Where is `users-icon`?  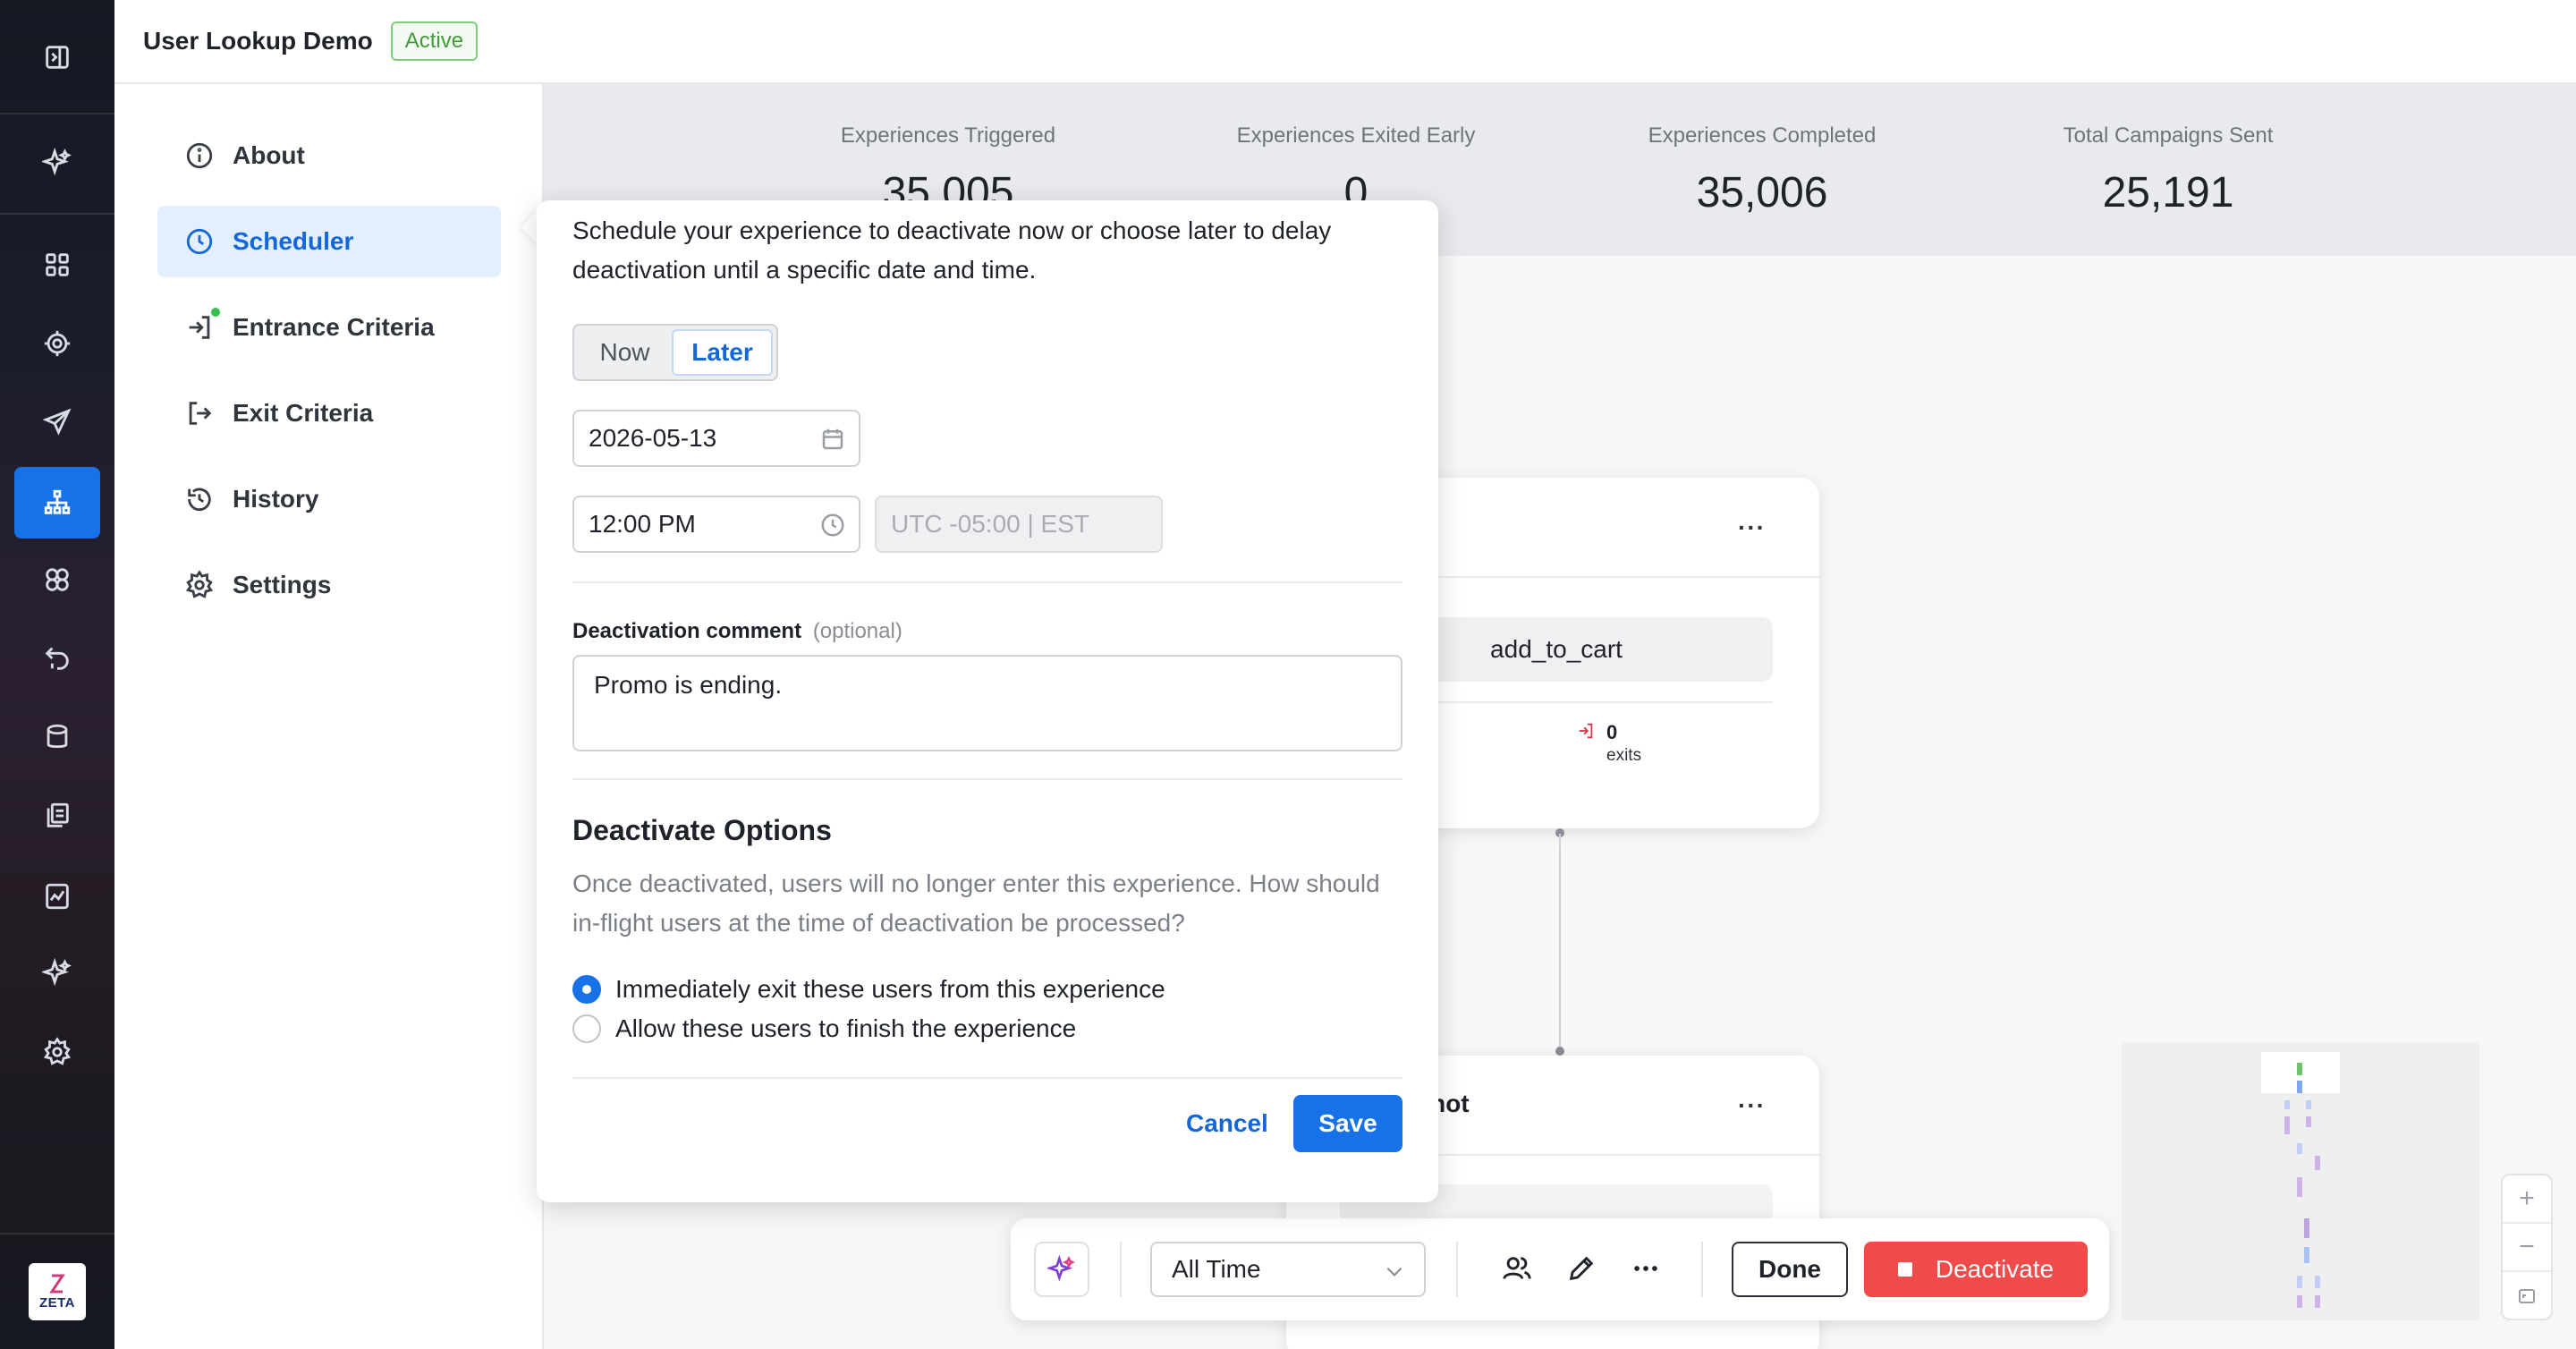
users-icon is located at coordinates (1517, 1268).